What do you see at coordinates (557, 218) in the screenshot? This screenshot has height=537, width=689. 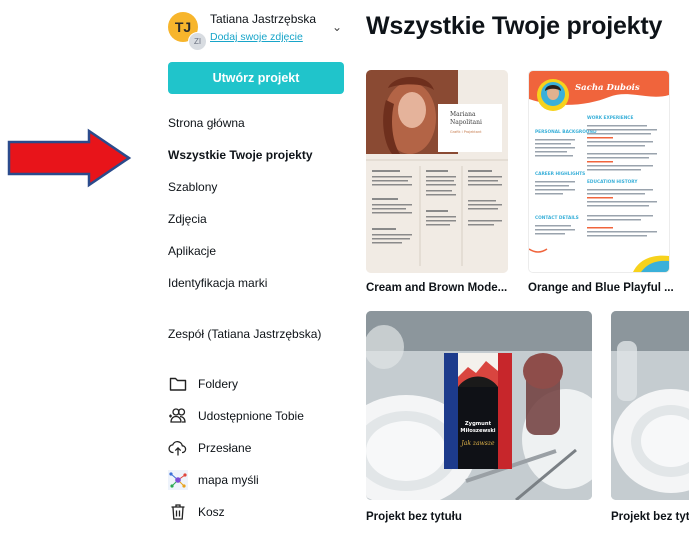 I see `resume-section-heading: CONTACT DETAILS` at bounding box center [557, 218].